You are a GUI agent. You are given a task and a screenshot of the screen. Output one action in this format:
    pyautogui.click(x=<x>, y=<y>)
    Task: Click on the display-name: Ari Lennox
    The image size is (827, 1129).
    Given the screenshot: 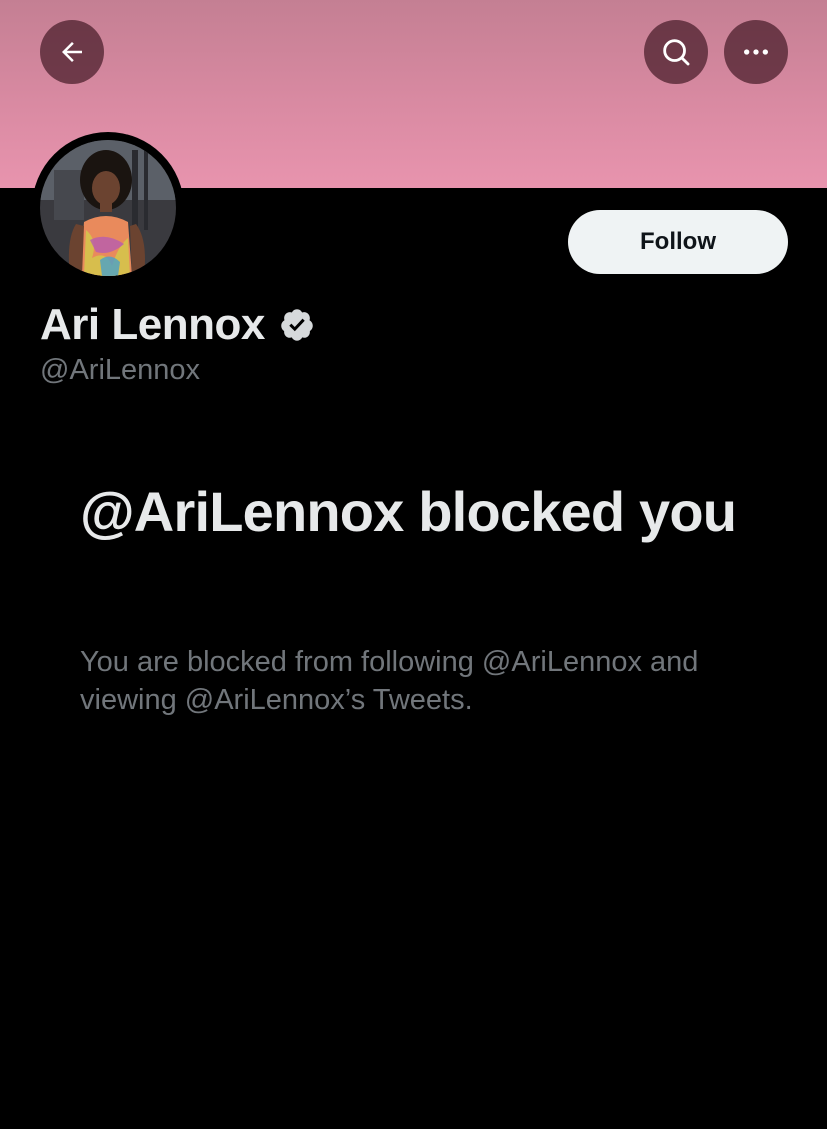 What is the action you would take?
    pyautogui.click(x=152, y=324)
    